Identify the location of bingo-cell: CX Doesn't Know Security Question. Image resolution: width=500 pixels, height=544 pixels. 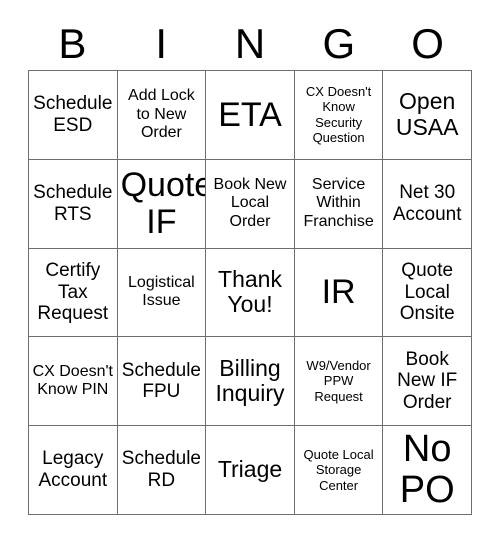
(339, 115).